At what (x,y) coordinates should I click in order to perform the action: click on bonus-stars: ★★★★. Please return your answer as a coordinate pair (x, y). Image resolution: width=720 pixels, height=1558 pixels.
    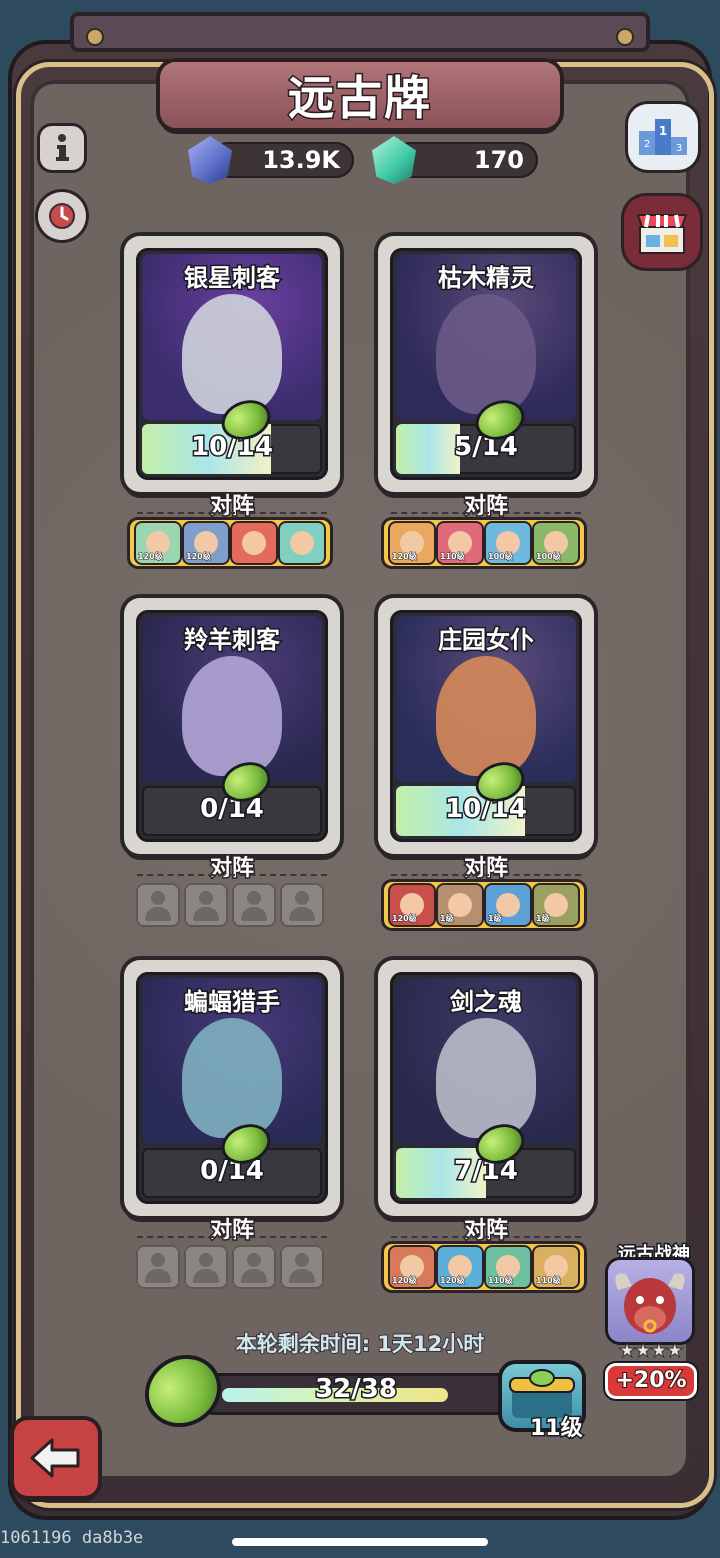
    Looking at the image, I should click on (651, 1350).